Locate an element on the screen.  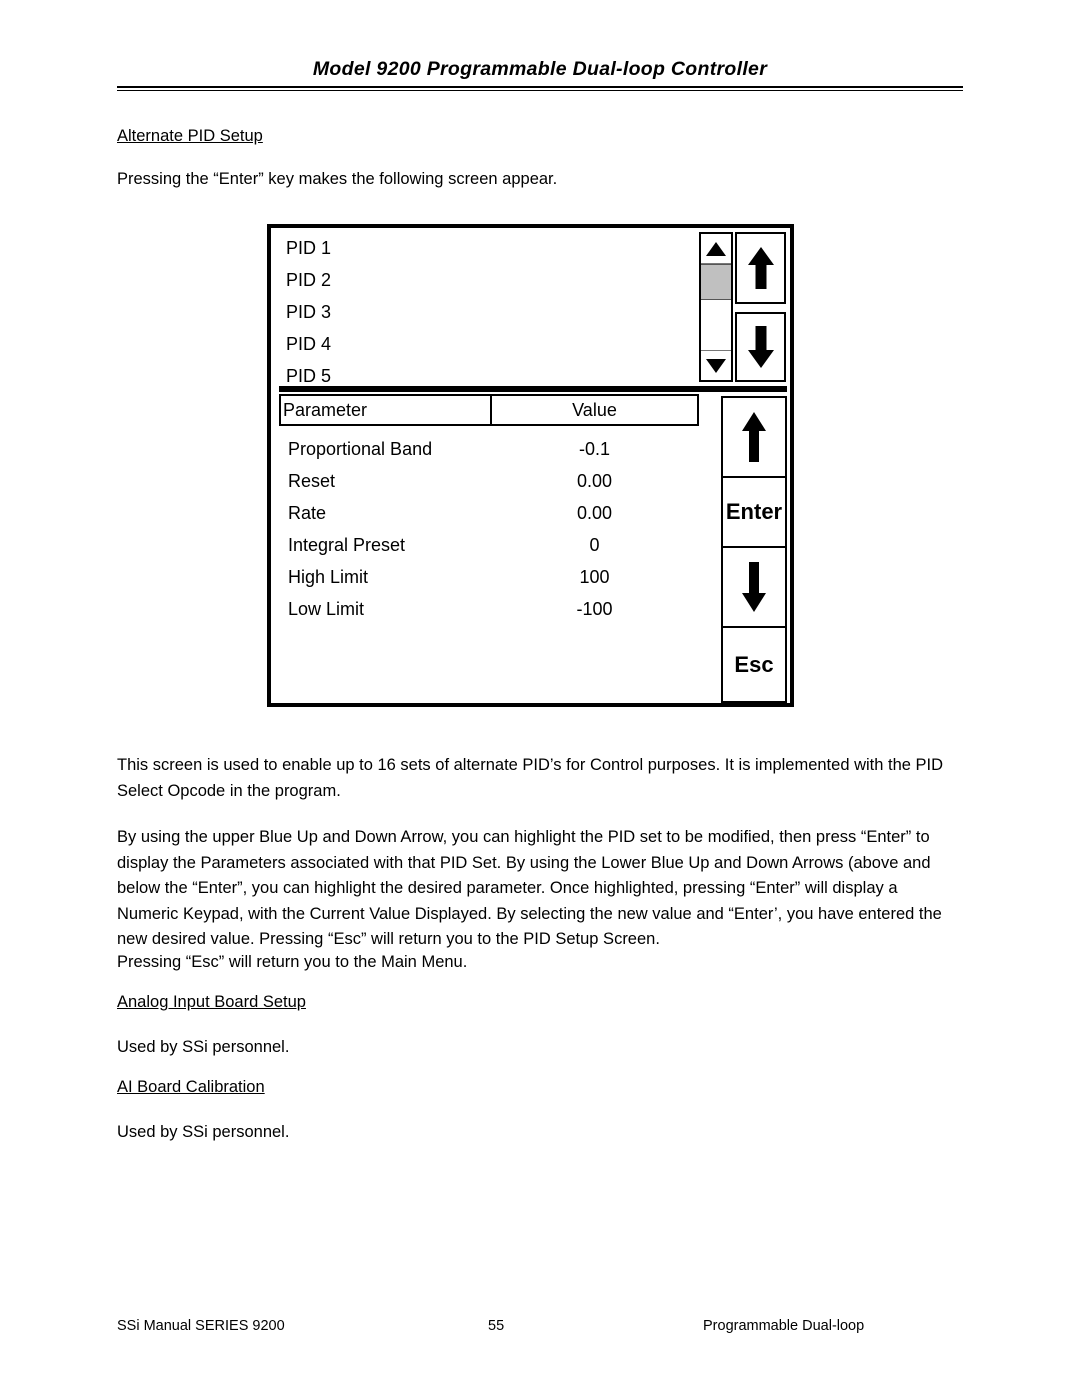
keypad-down-button is located at coordinates (754, 588).